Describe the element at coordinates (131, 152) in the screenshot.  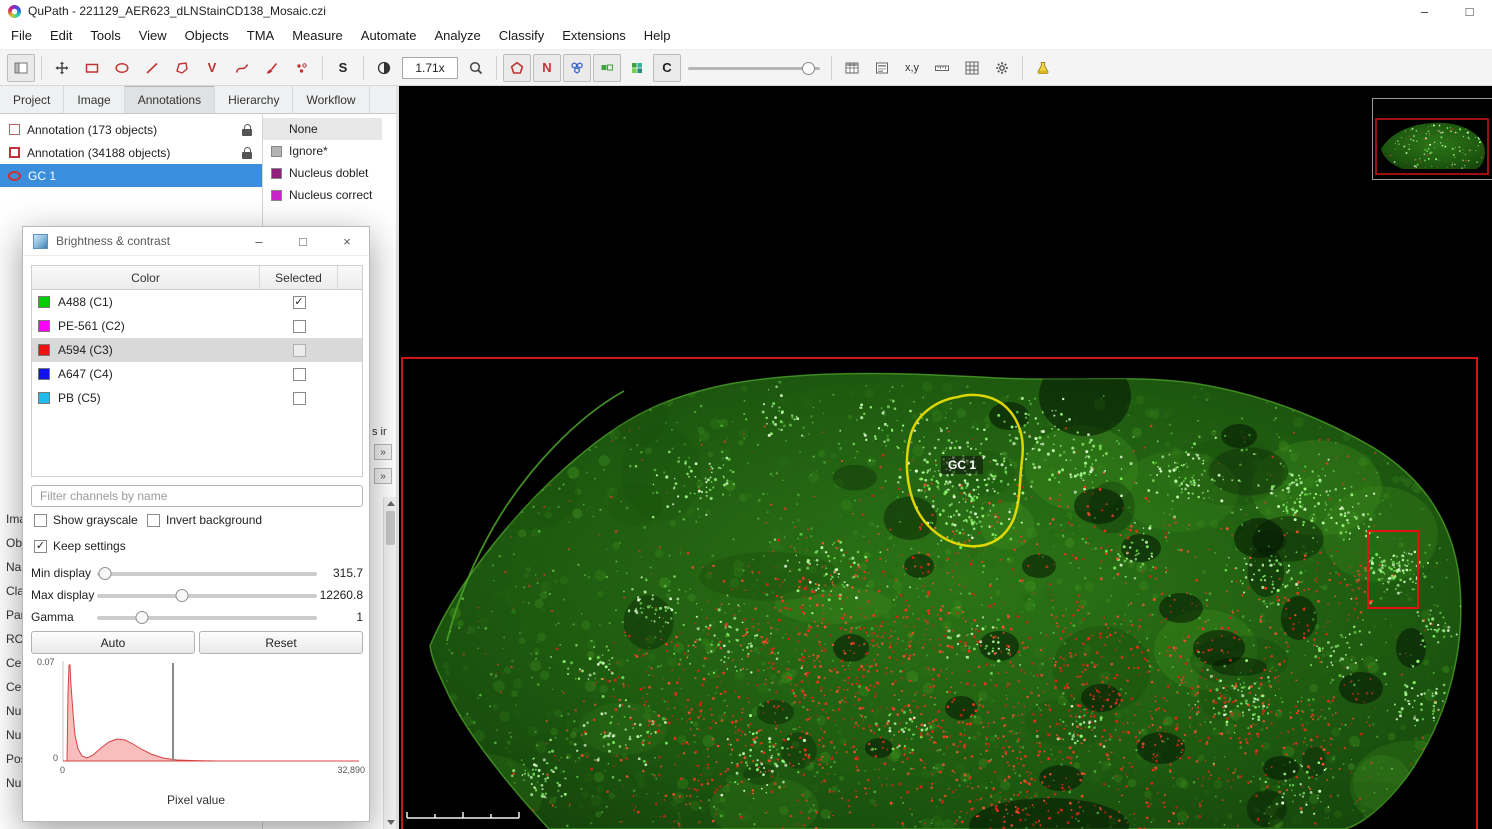
I see `annotation-list-item: Annotation (34188 objects)` at that location.